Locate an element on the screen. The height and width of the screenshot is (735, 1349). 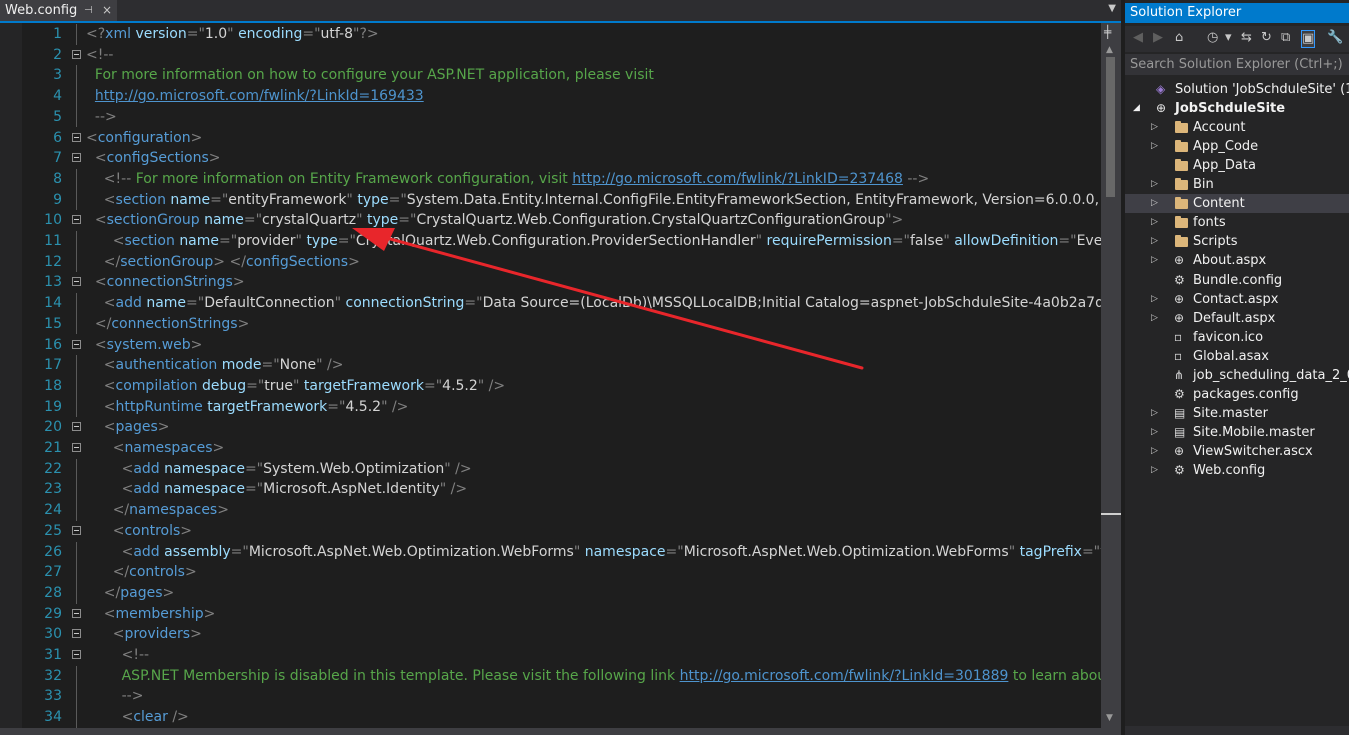
code-text: <?xml version="1.0" encoding="utf-8"?> is located at coordinates (232, 34).